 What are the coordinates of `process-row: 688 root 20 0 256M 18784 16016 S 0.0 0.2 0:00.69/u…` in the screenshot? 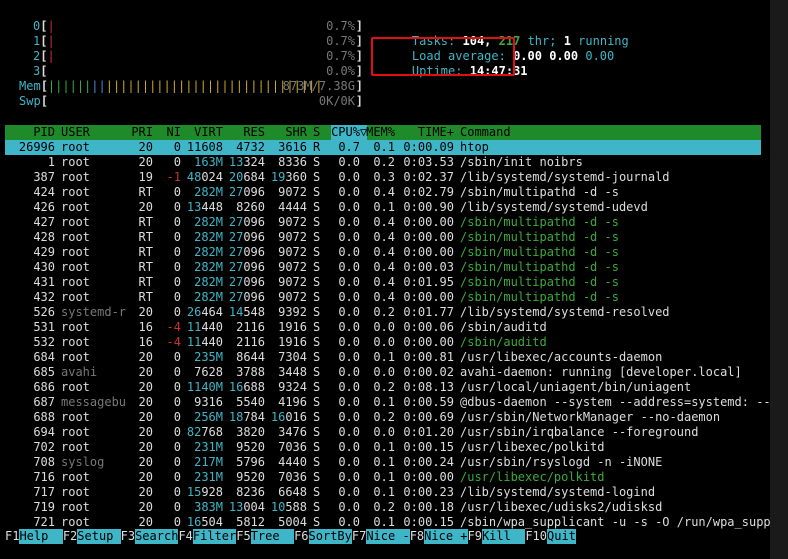 It's located at (383, 417).